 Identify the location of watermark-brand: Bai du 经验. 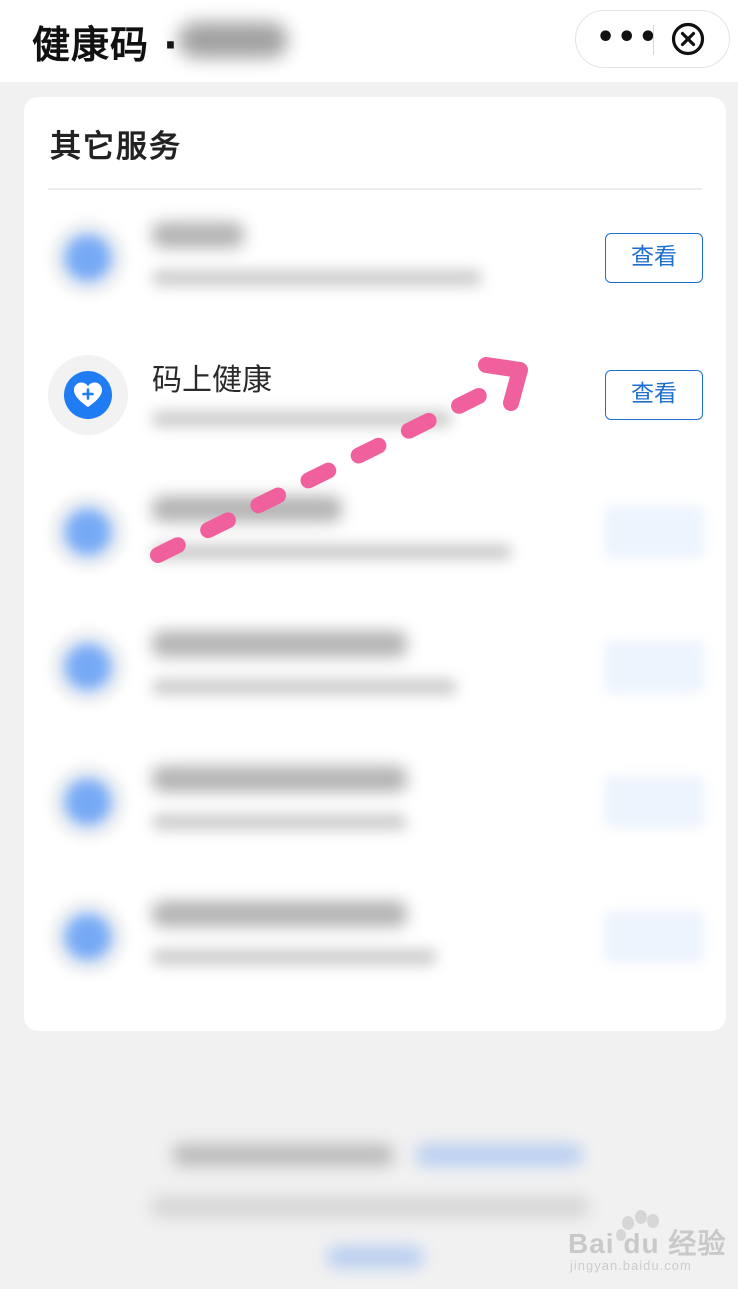
(647, 1243).